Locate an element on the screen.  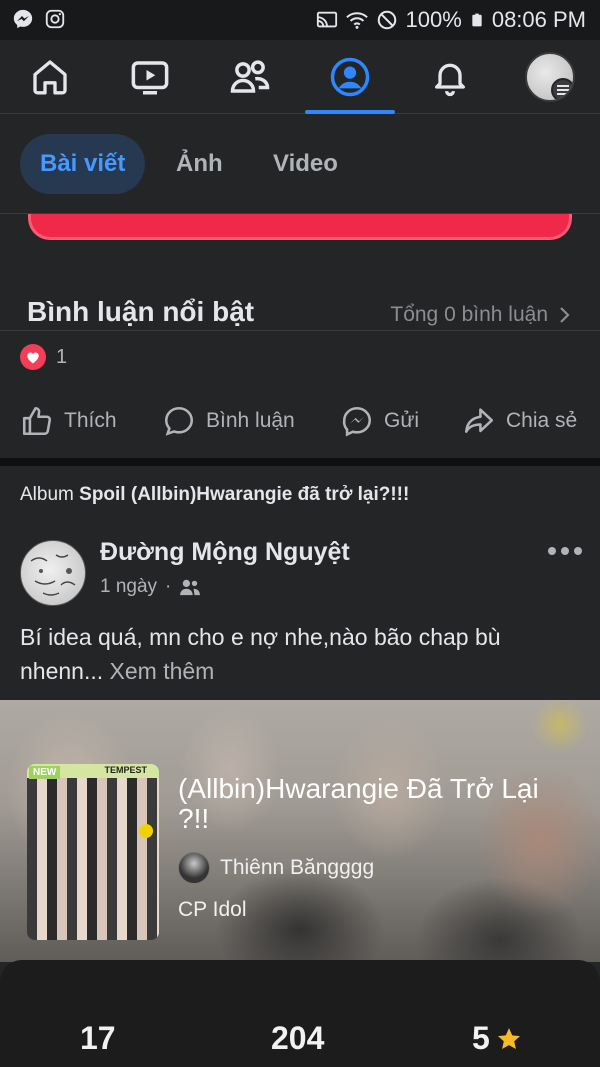
post-author-avatar is located at coordinates (53, 573).